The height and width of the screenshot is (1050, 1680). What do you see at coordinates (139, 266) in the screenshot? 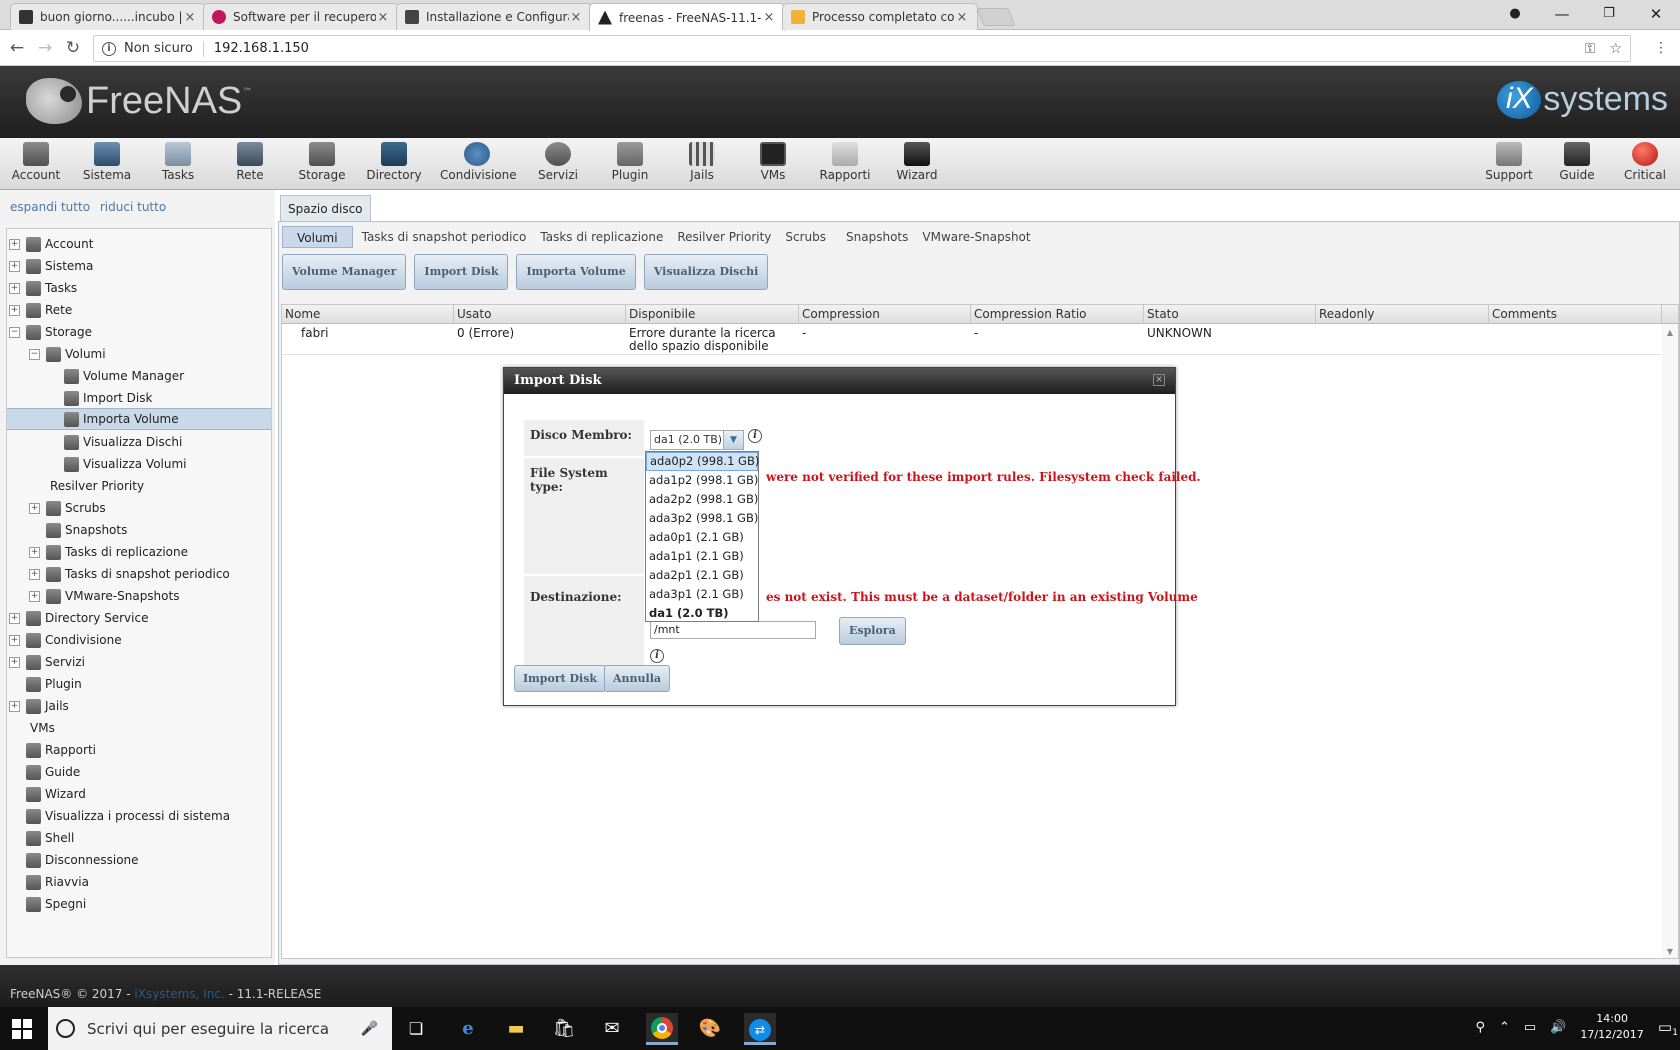
I see `tree-item-sistema: + Sistema` at bounding box center [139, 266].